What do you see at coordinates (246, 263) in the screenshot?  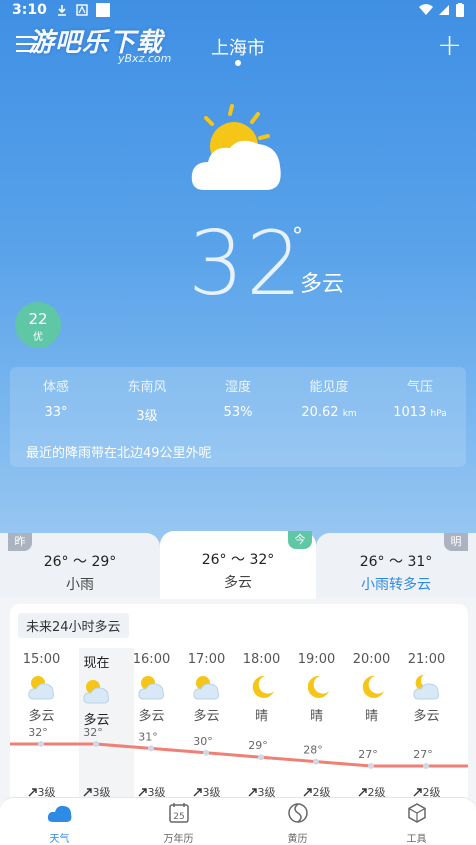 I see `current-temperature: 32` at bounding box center [246, 263].